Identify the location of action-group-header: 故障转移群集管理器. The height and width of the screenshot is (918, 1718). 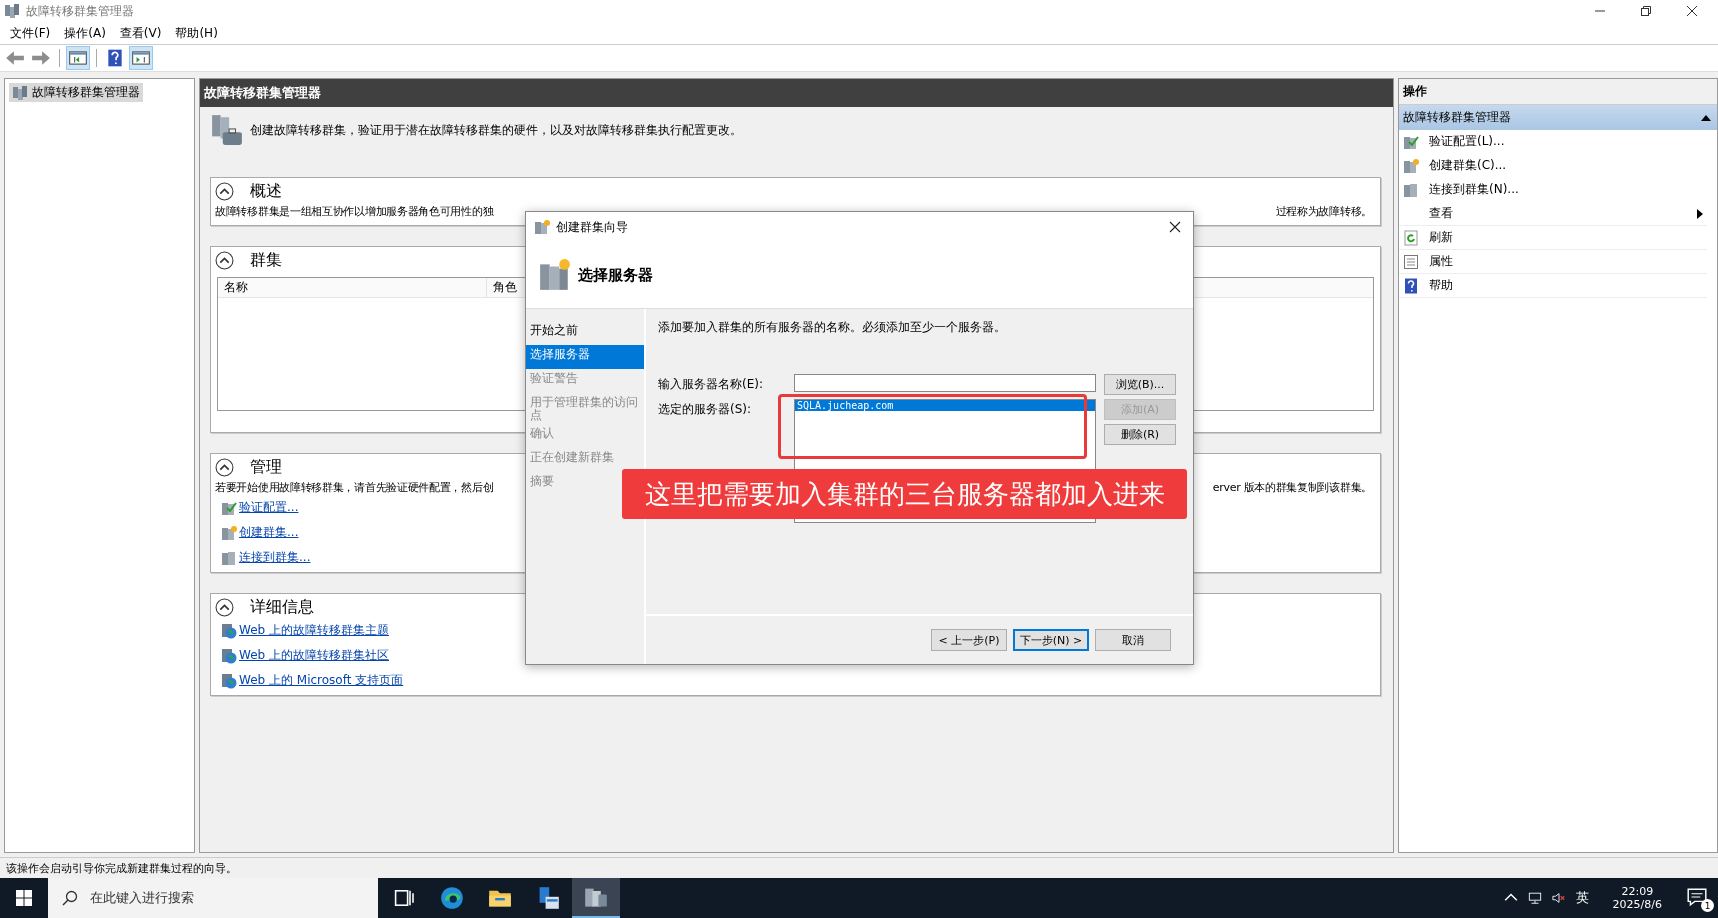
(1558, 117).